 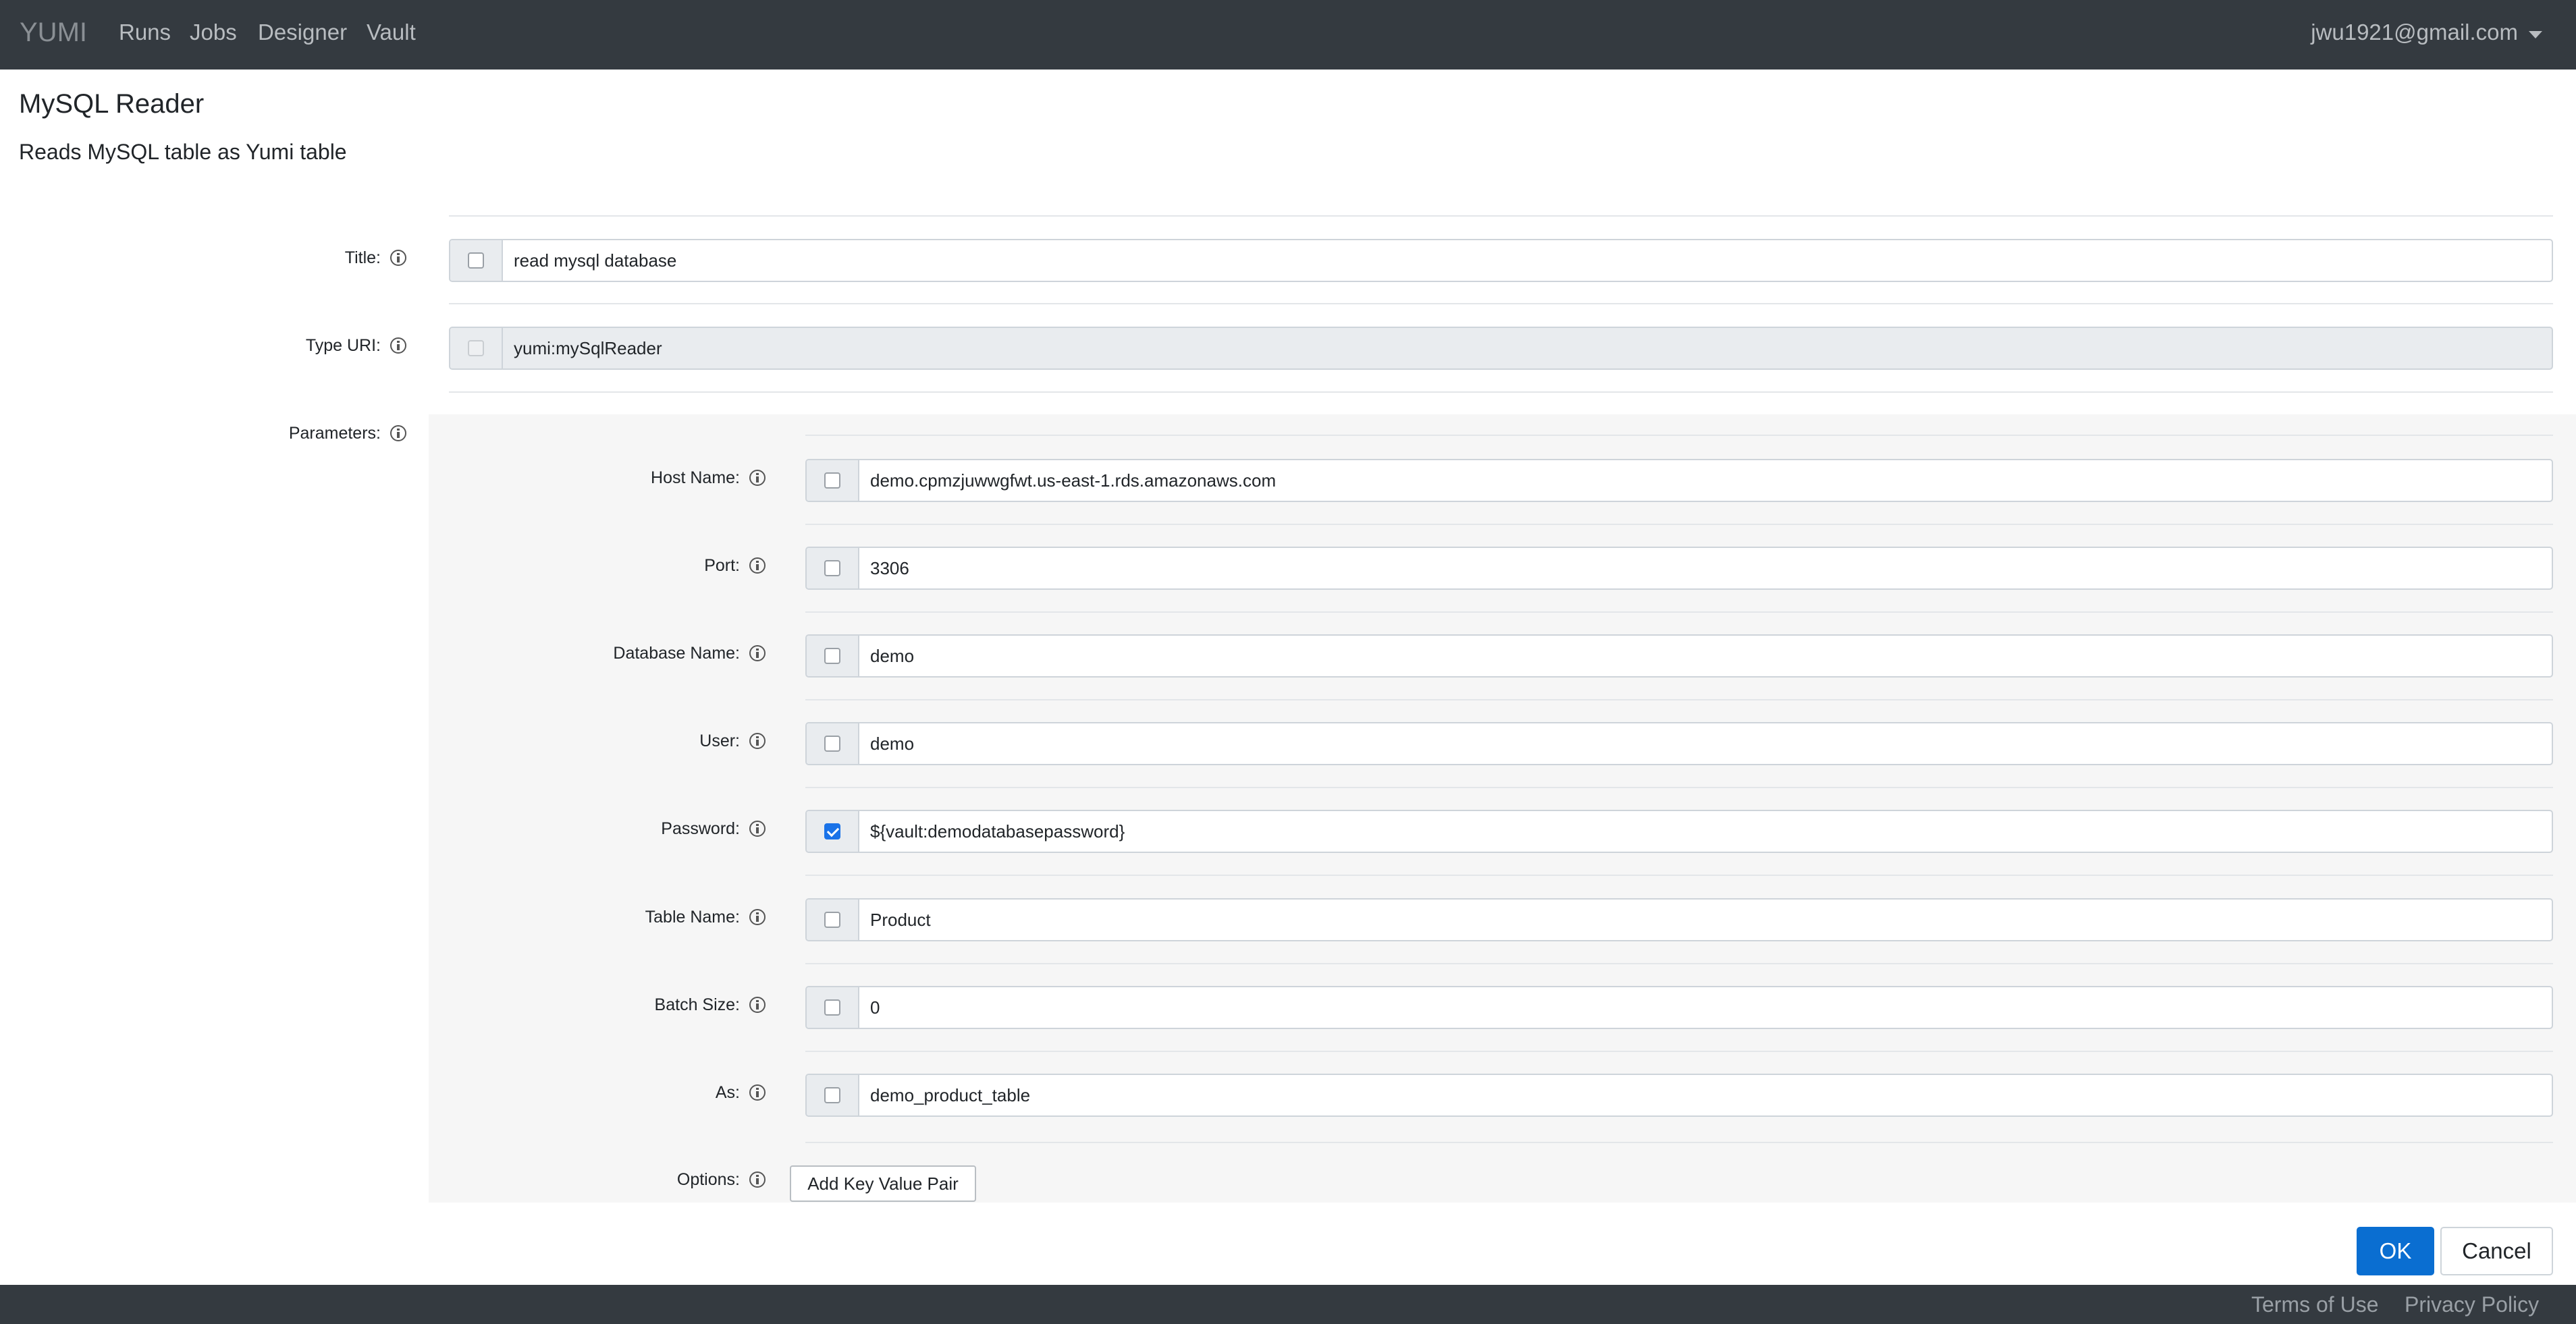 I want to click on param-batch-size-field: 0, so click(x=1679, y=1007).